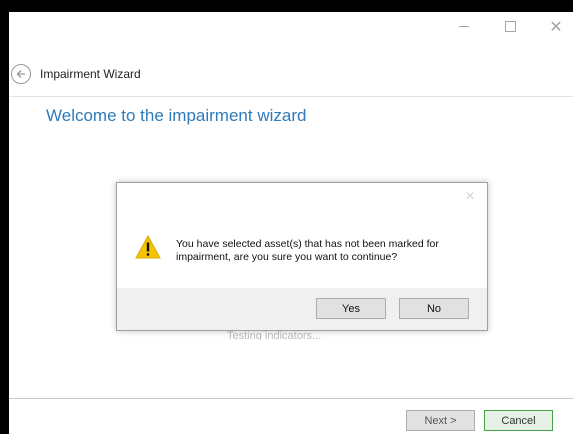 Image resolution: width=573 pixels, height=434 pixels. I want to click on wizard-footer: Next > Cancel, so click(291, 416).